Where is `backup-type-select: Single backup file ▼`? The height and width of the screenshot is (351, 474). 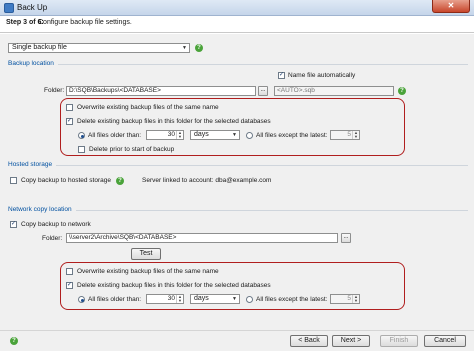 backup-type-select: Single backup file ▼ is located at coordinates (99, 48).